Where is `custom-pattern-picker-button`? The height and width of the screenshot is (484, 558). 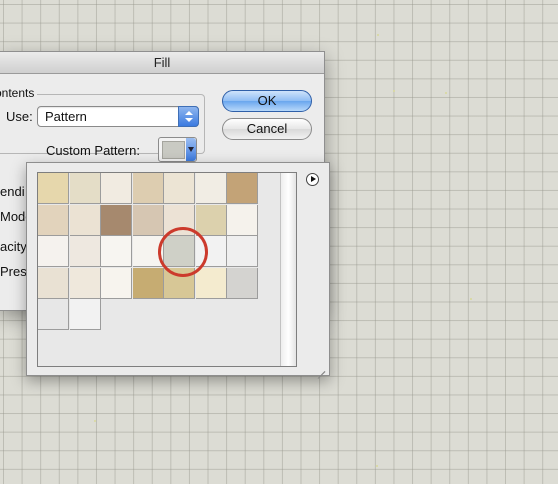
custom-pattern-picker-button is located at coordinates (177, 149).